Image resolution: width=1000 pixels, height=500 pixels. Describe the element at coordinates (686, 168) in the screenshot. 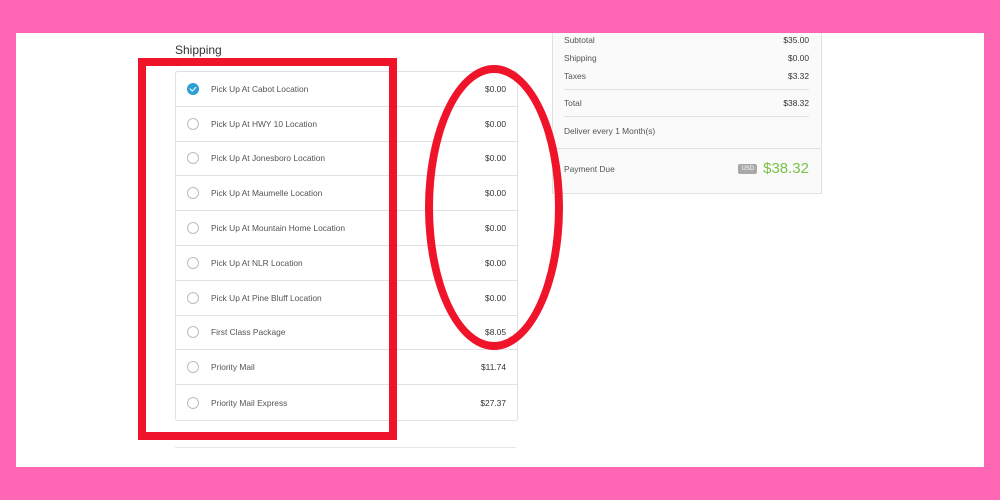

I see `payment-due-row: Payment Due USD $38.32` at that location.